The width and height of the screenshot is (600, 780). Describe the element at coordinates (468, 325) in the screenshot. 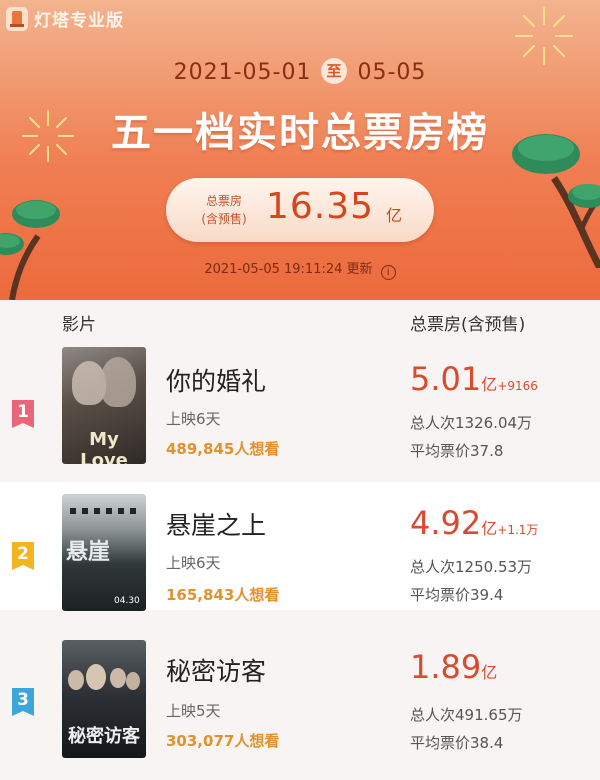

I see `column-header-box-office: 总票房(含预售)` at that location.